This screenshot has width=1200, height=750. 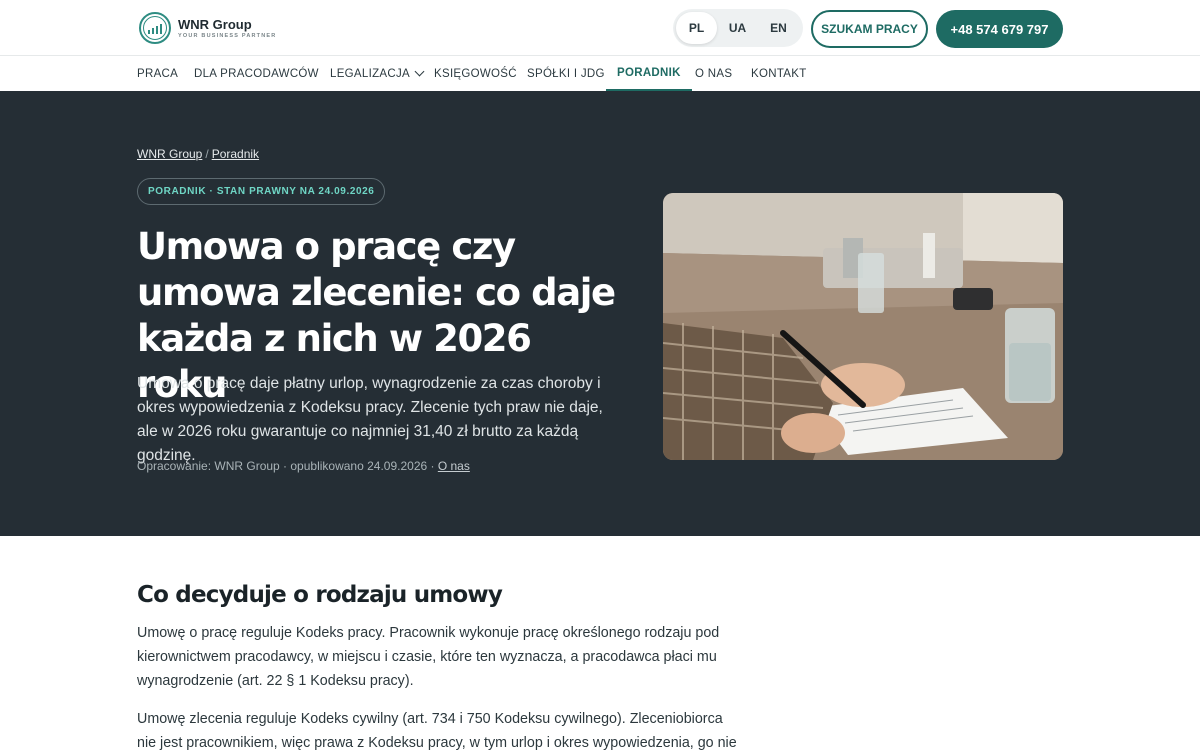 What do you see at coordinates (999, 29) in the screenshot?
I see `phone-button: +48 574 679 797` at bounding box center [999, 29].